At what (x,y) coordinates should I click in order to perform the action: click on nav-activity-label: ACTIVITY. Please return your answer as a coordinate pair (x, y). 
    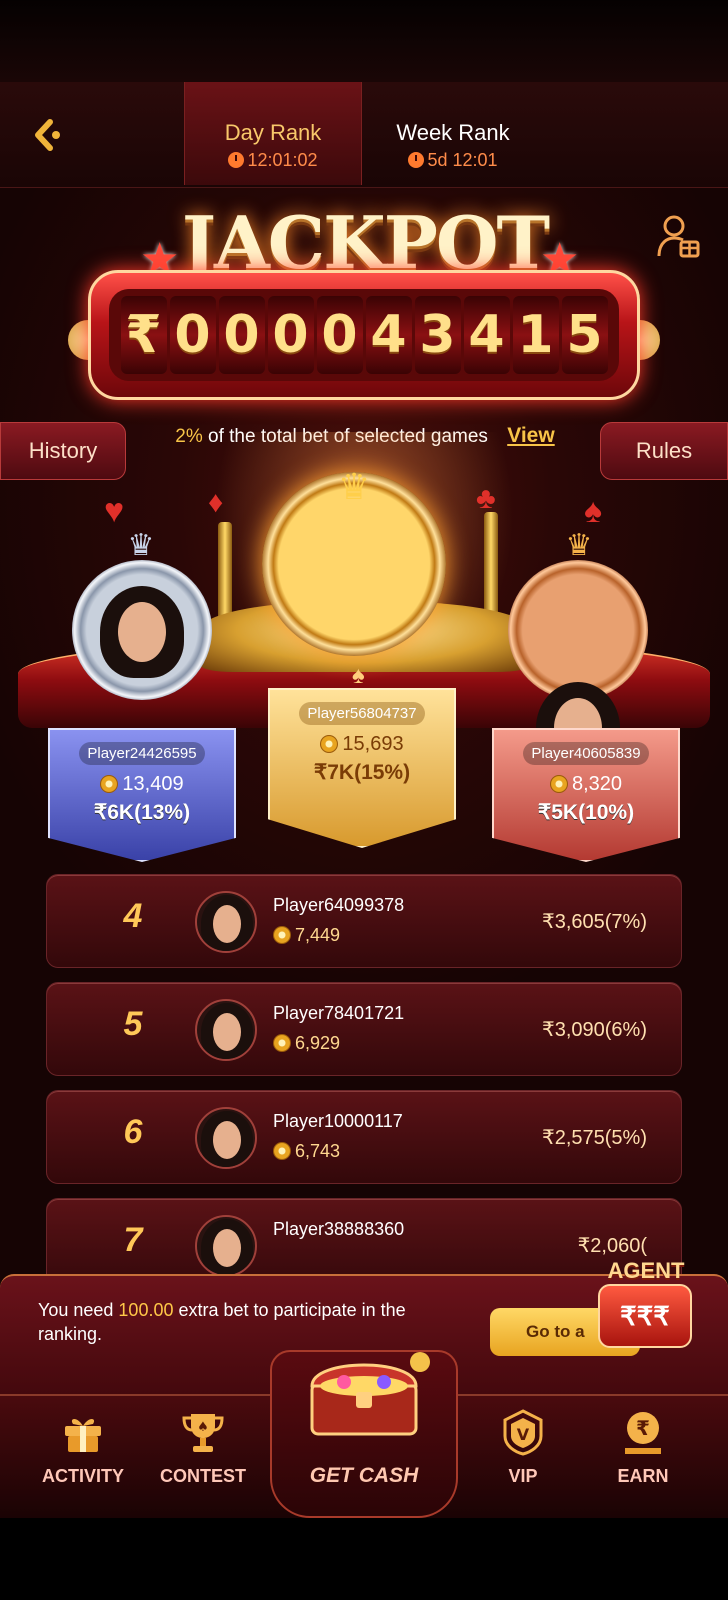
    Looking at the image, I should click on (82, 1476).